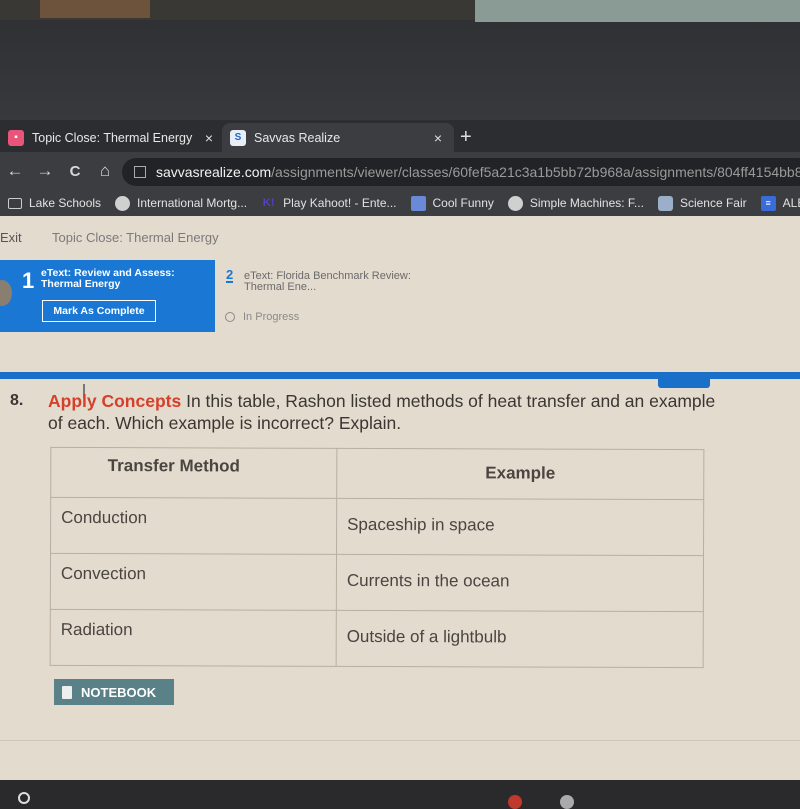 This screenshot has height=809, width=800. What do you see at coordinates (400, 11) in the screenshot?
I see `background-photo` at bounding box center [400, 11].